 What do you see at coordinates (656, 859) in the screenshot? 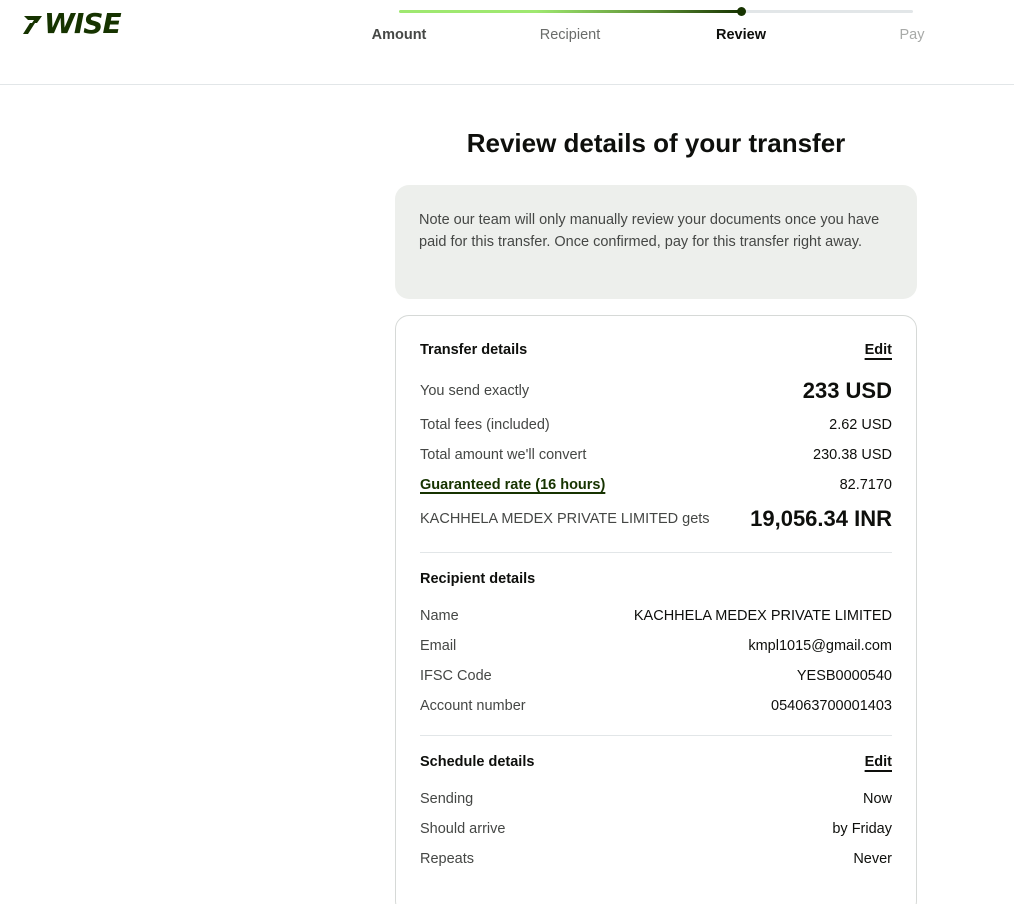
I see `repeats-row: Repeats Never` at bounding box center [656, 859].